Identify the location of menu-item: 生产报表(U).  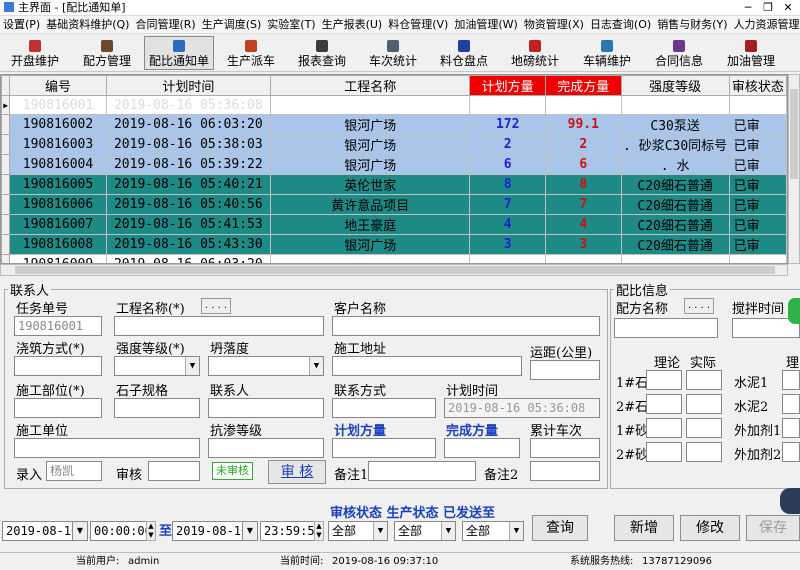
(352, 24).